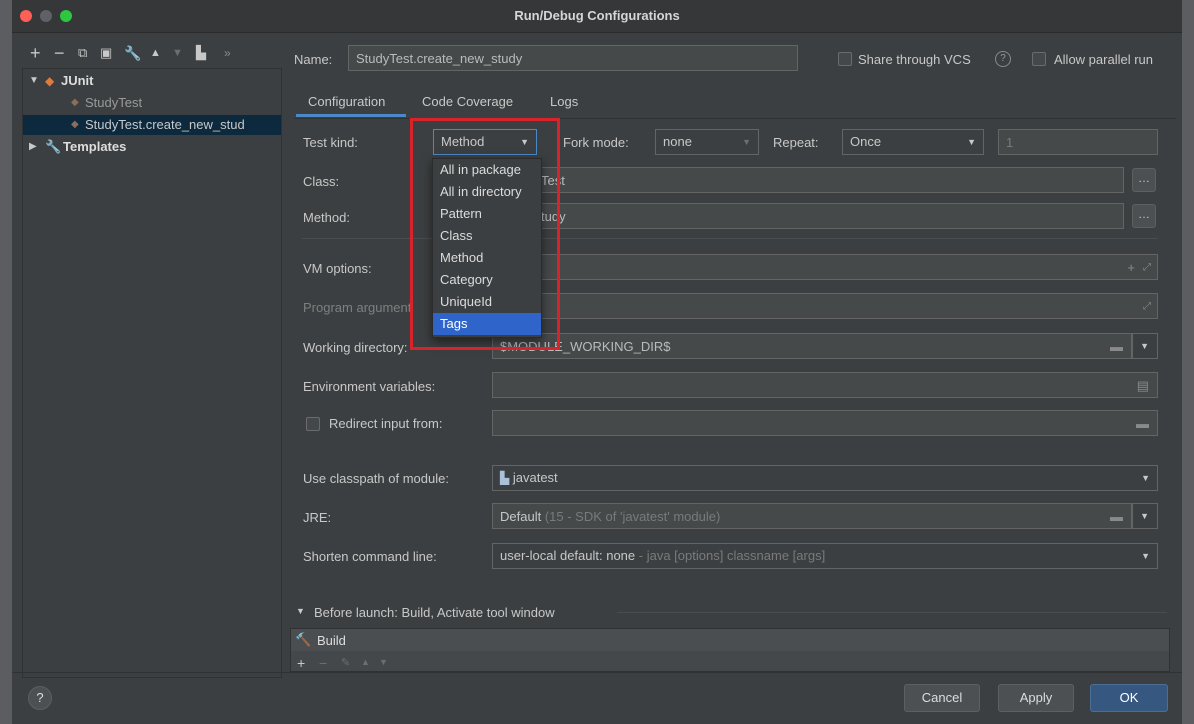  I want to click on repeat-value: Once, so click(866, 141).